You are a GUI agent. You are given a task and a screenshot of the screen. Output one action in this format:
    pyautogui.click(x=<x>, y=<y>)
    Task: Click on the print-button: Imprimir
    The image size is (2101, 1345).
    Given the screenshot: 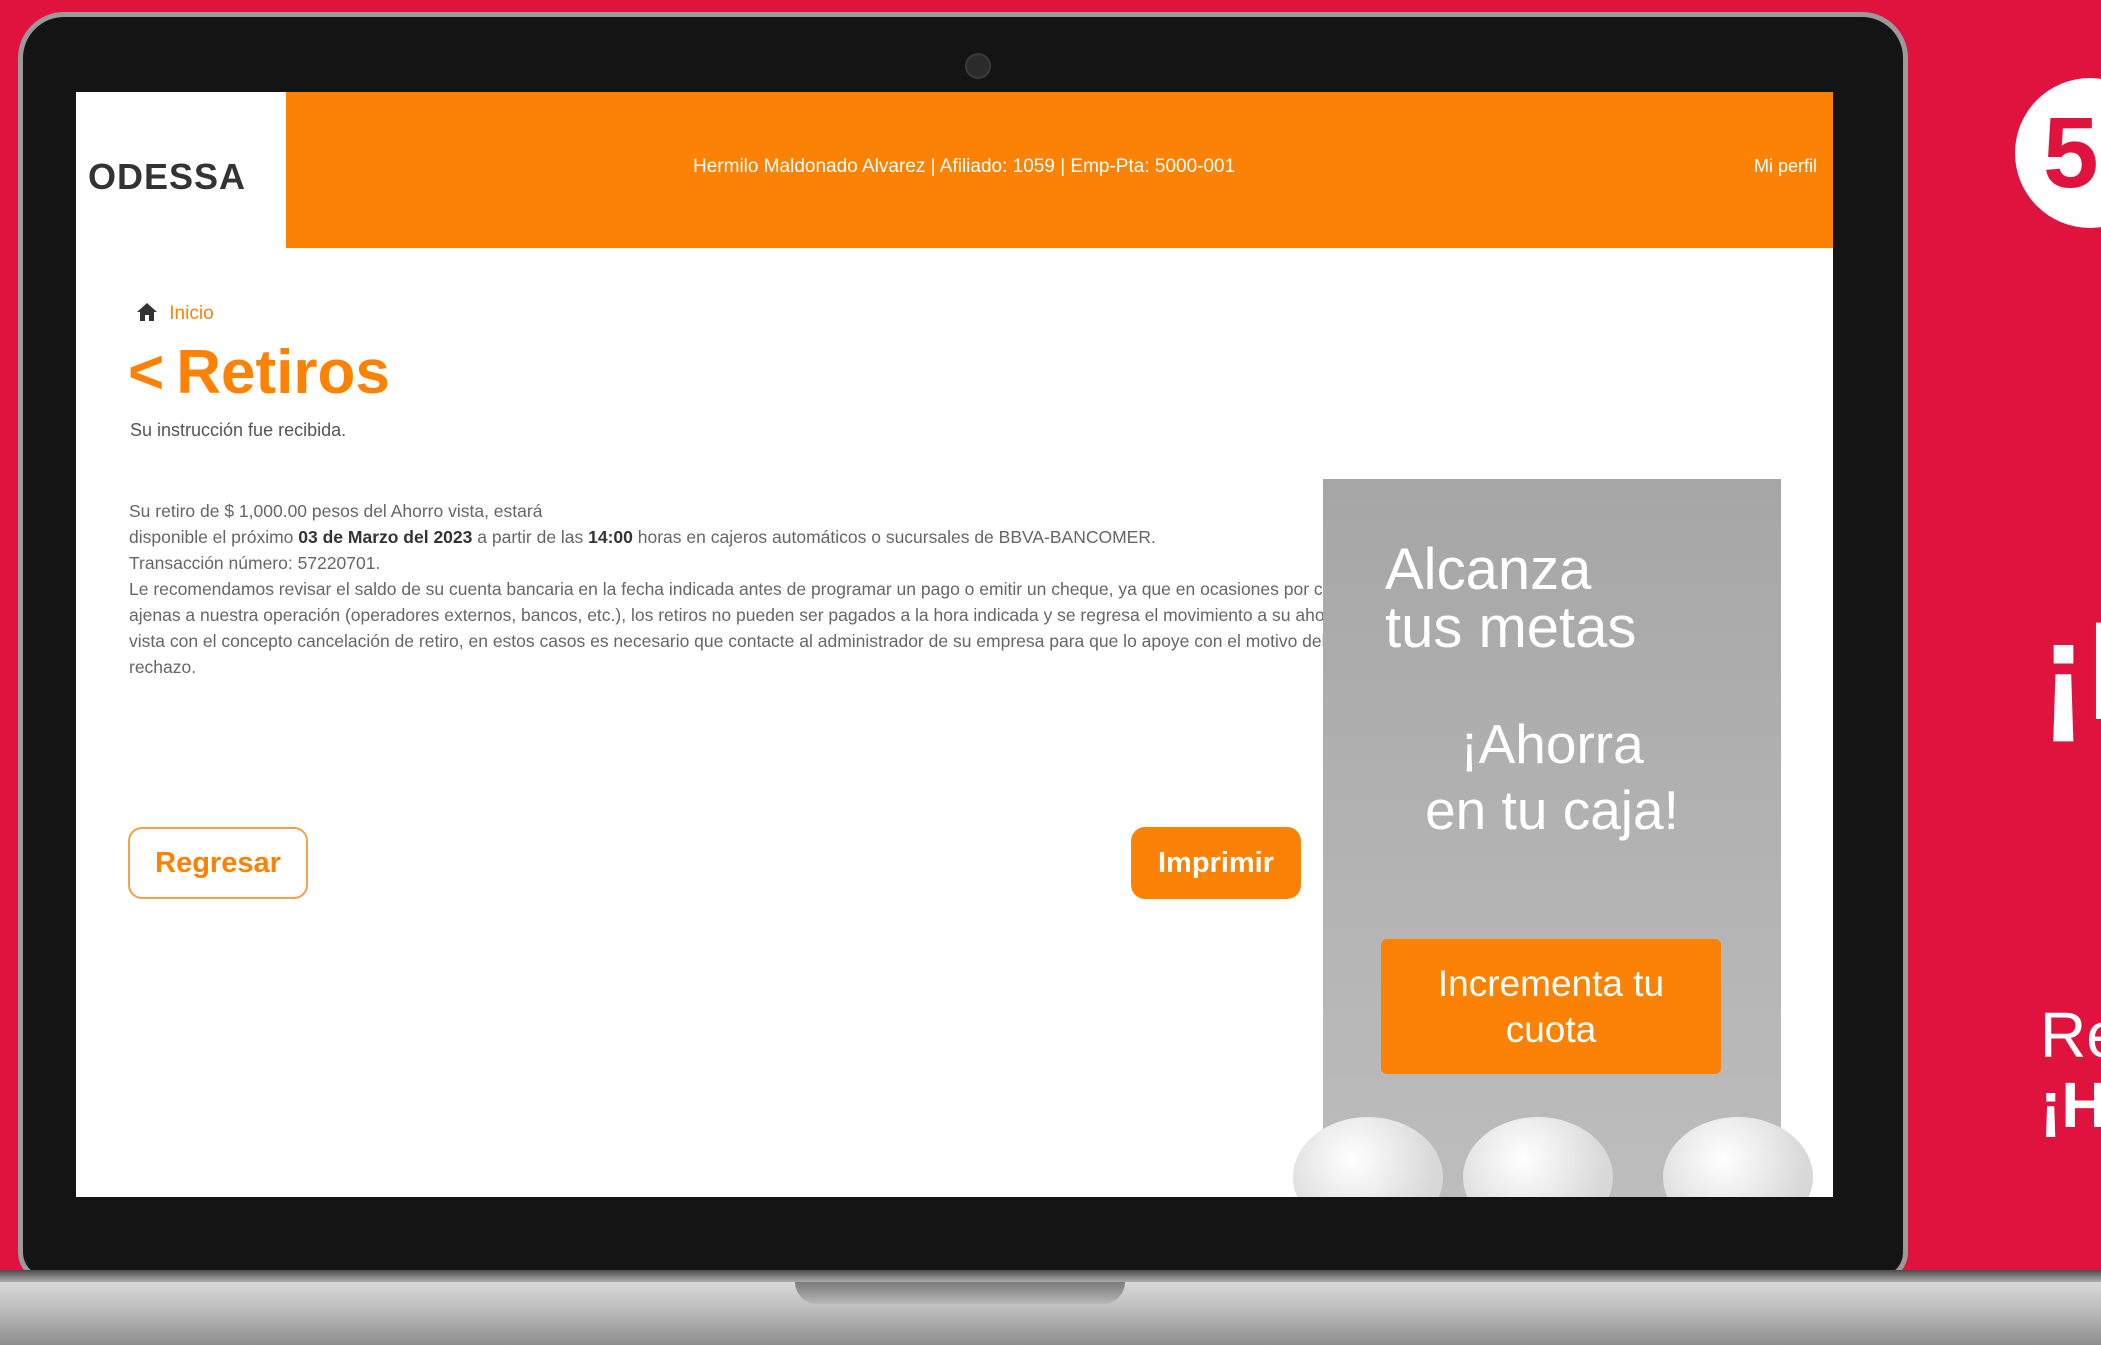 What is the action you would take?
    pyautogui.click(x=1216, y=863)
    